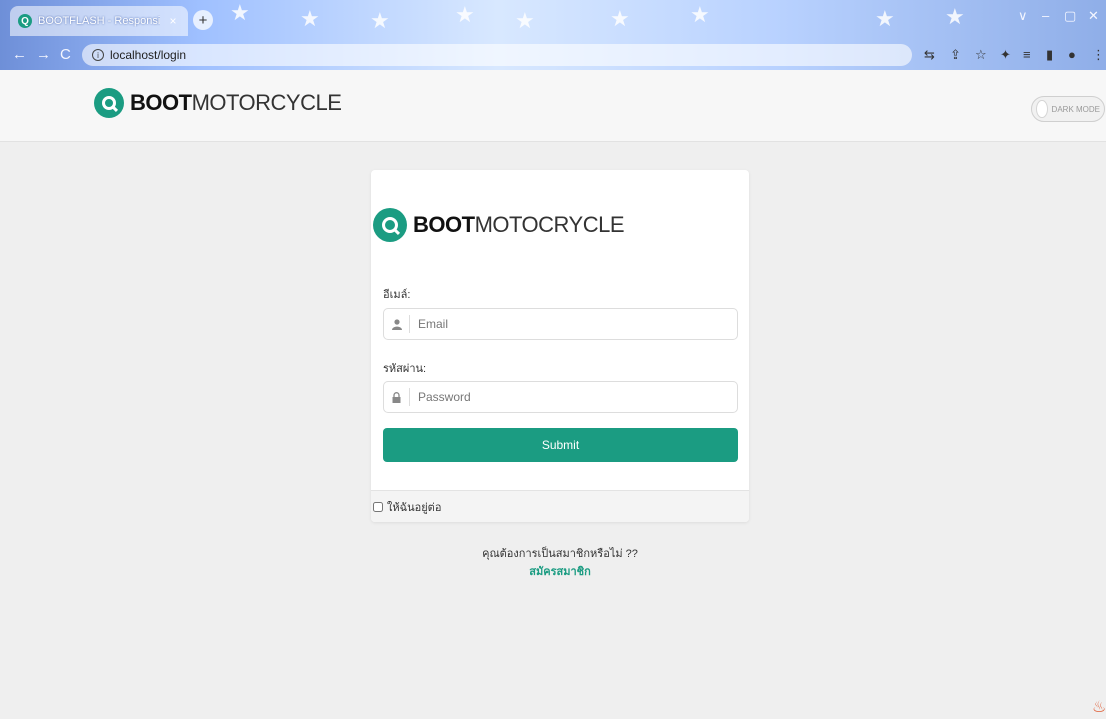 The image size is (1106, 719). Describe the element at coordinates (1049, 55) in the screenshot. I see `sidebar-icon: ▮` at that location.